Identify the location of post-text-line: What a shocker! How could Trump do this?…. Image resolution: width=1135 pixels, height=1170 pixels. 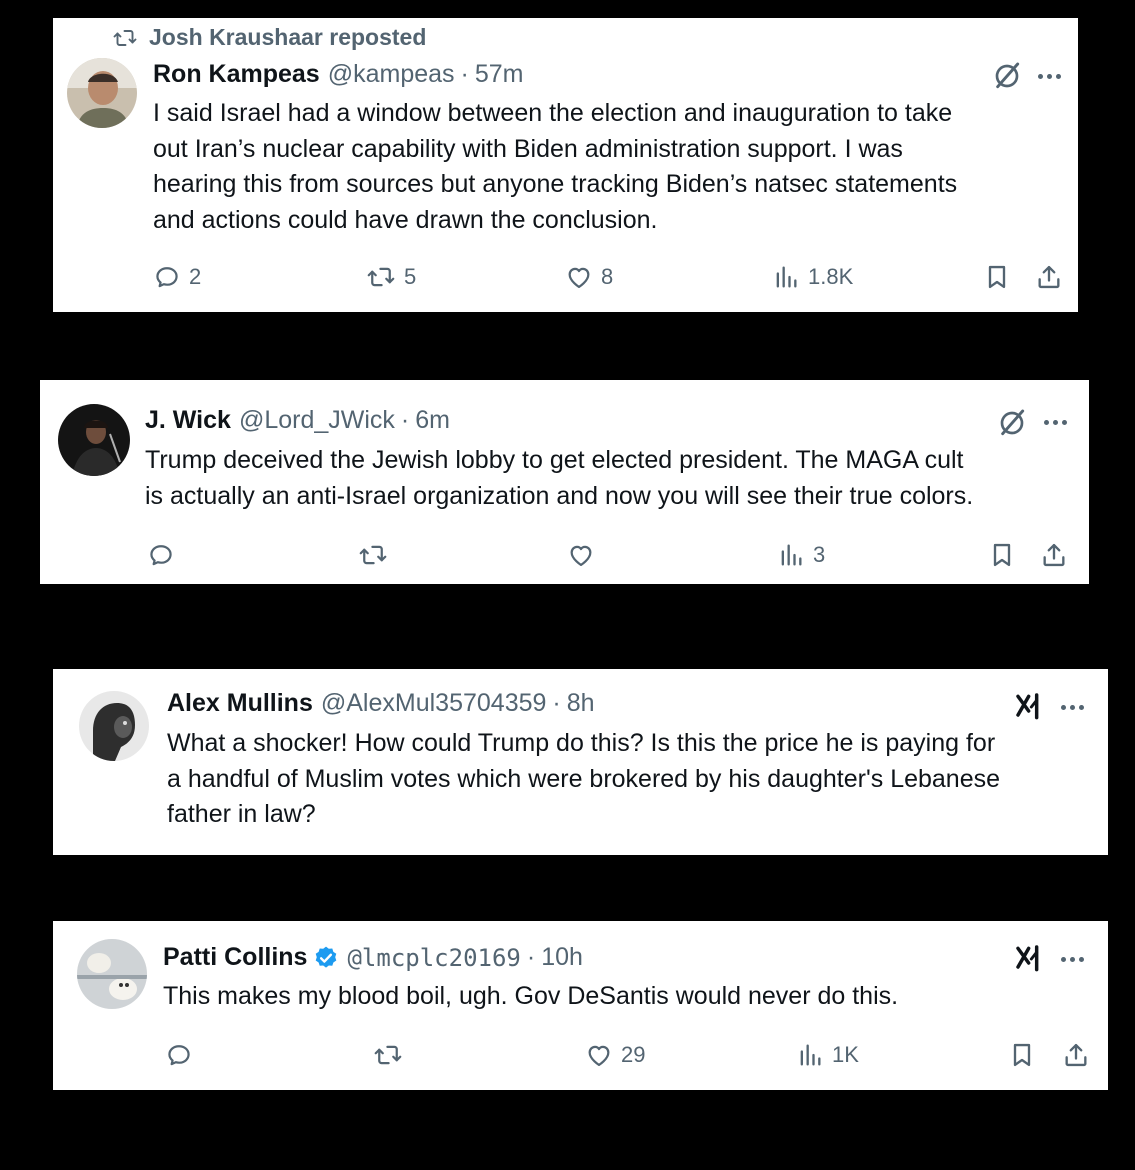
(581, 743).